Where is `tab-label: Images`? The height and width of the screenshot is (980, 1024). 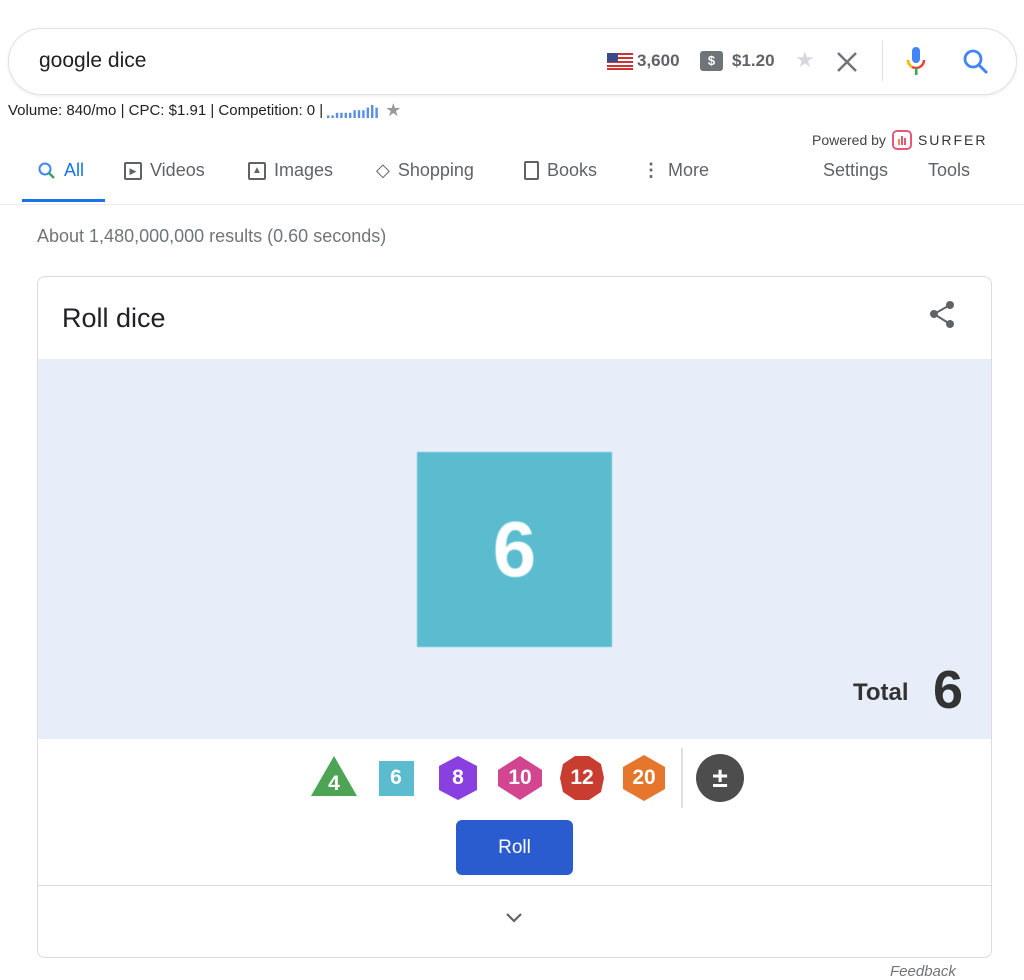
tab-label: Images is located at coordinates (304, 170).